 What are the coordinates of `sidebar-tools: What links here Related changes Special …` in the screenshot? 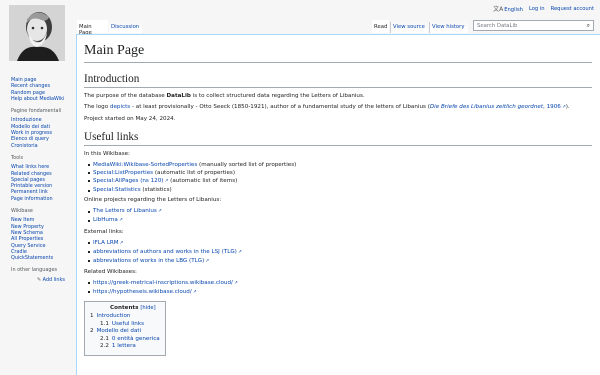 It's located at (42, 183).